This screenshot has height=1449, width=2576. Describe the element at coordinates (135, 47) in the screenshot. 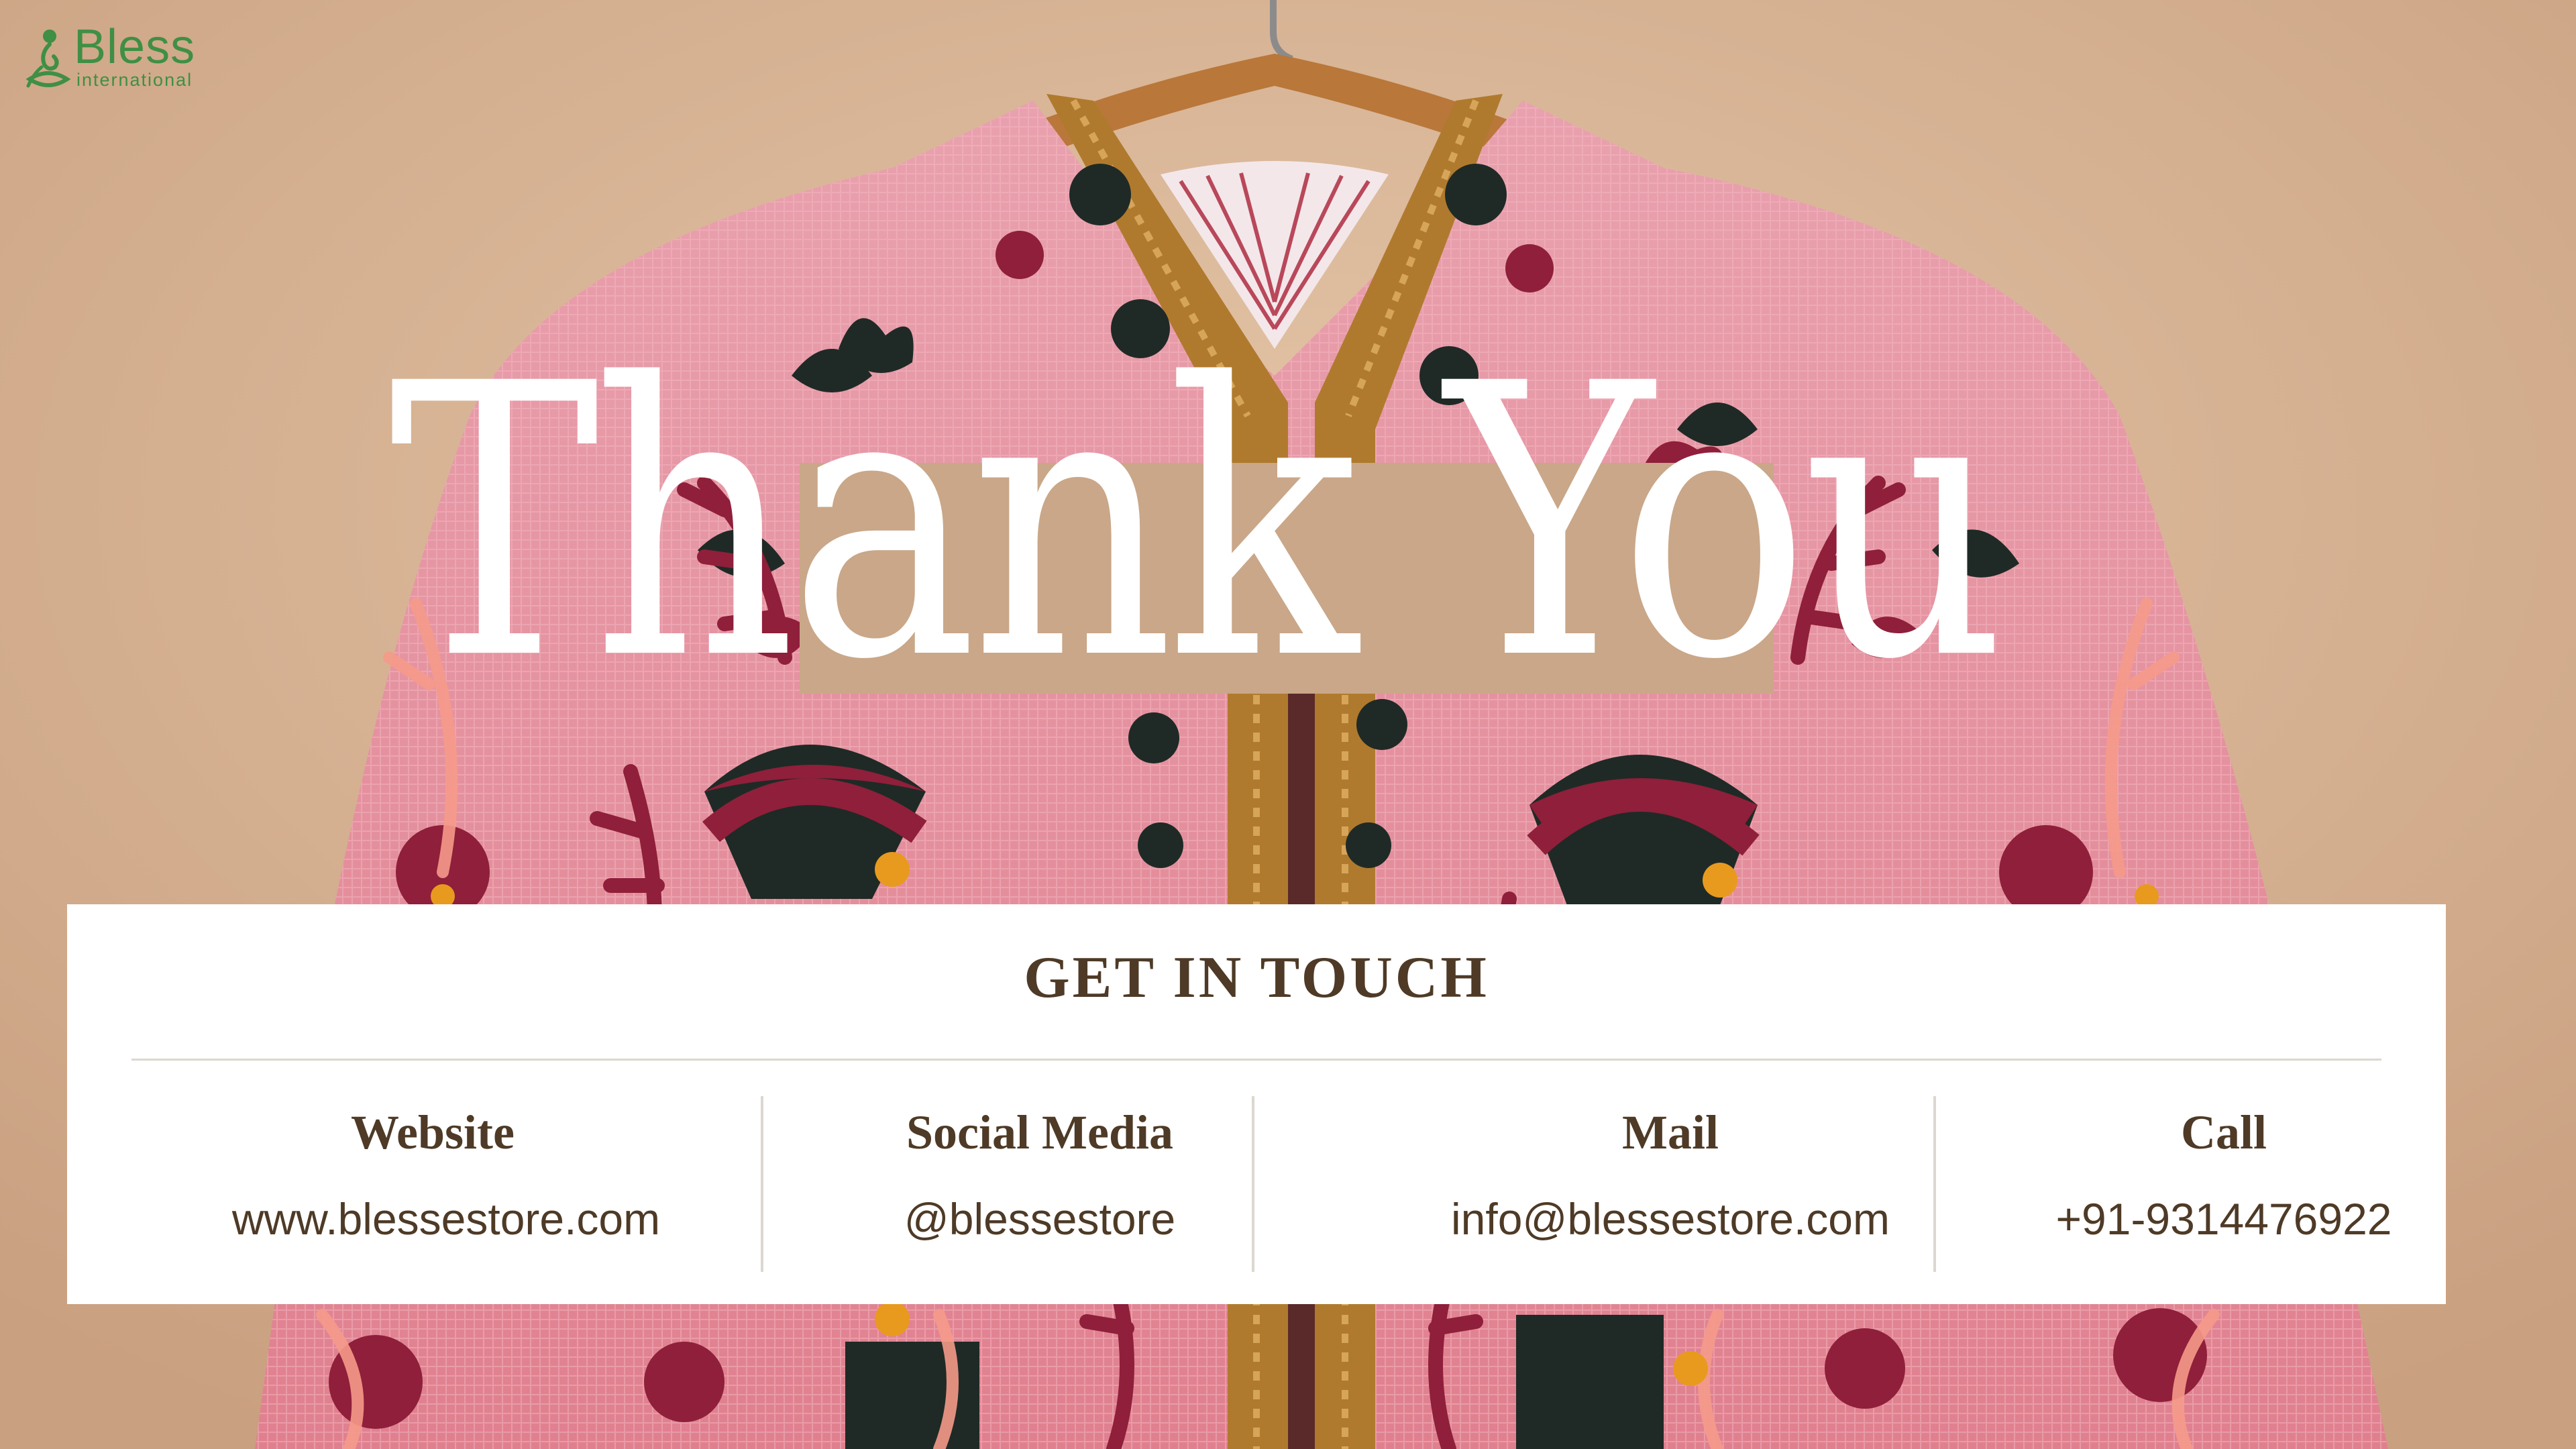

I see `brand-name: Bless` at that location.